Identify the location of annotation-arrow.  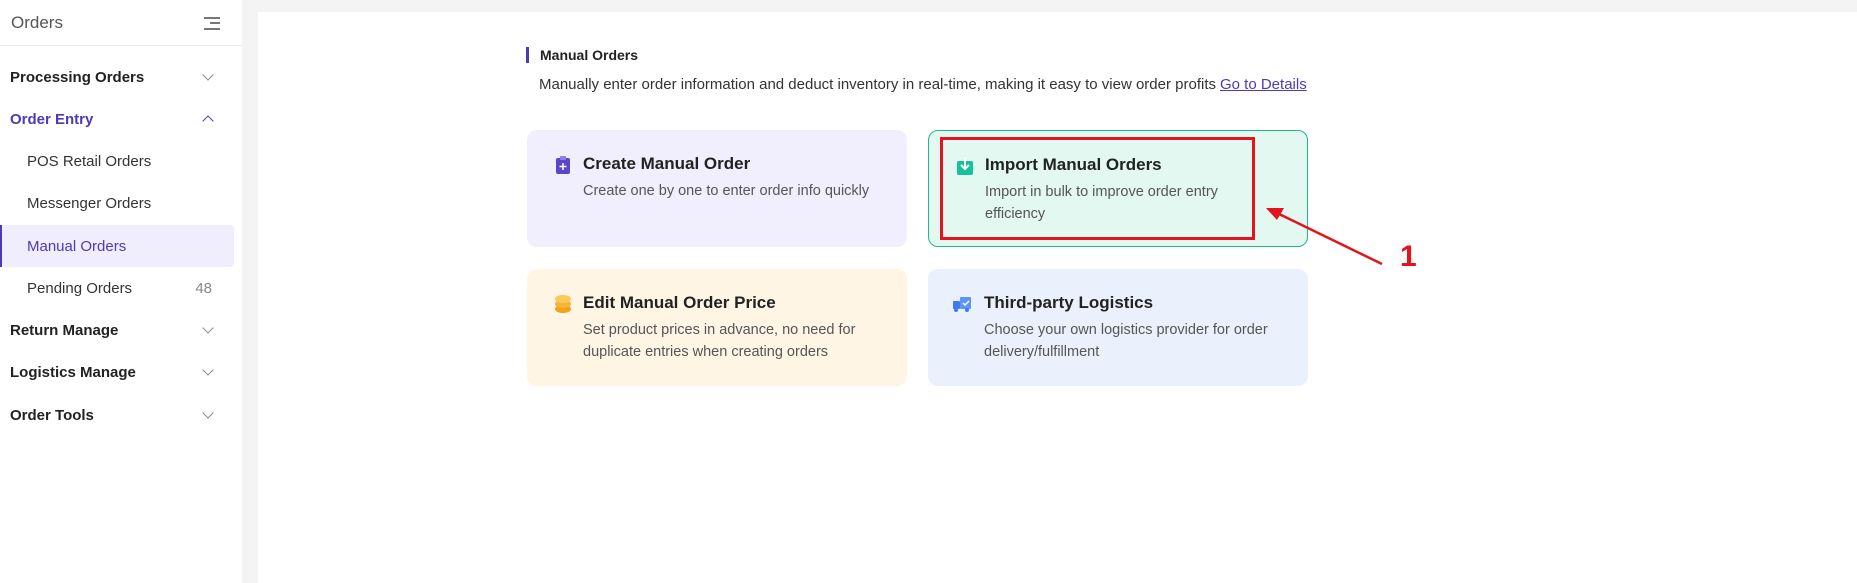
(1324, 237).